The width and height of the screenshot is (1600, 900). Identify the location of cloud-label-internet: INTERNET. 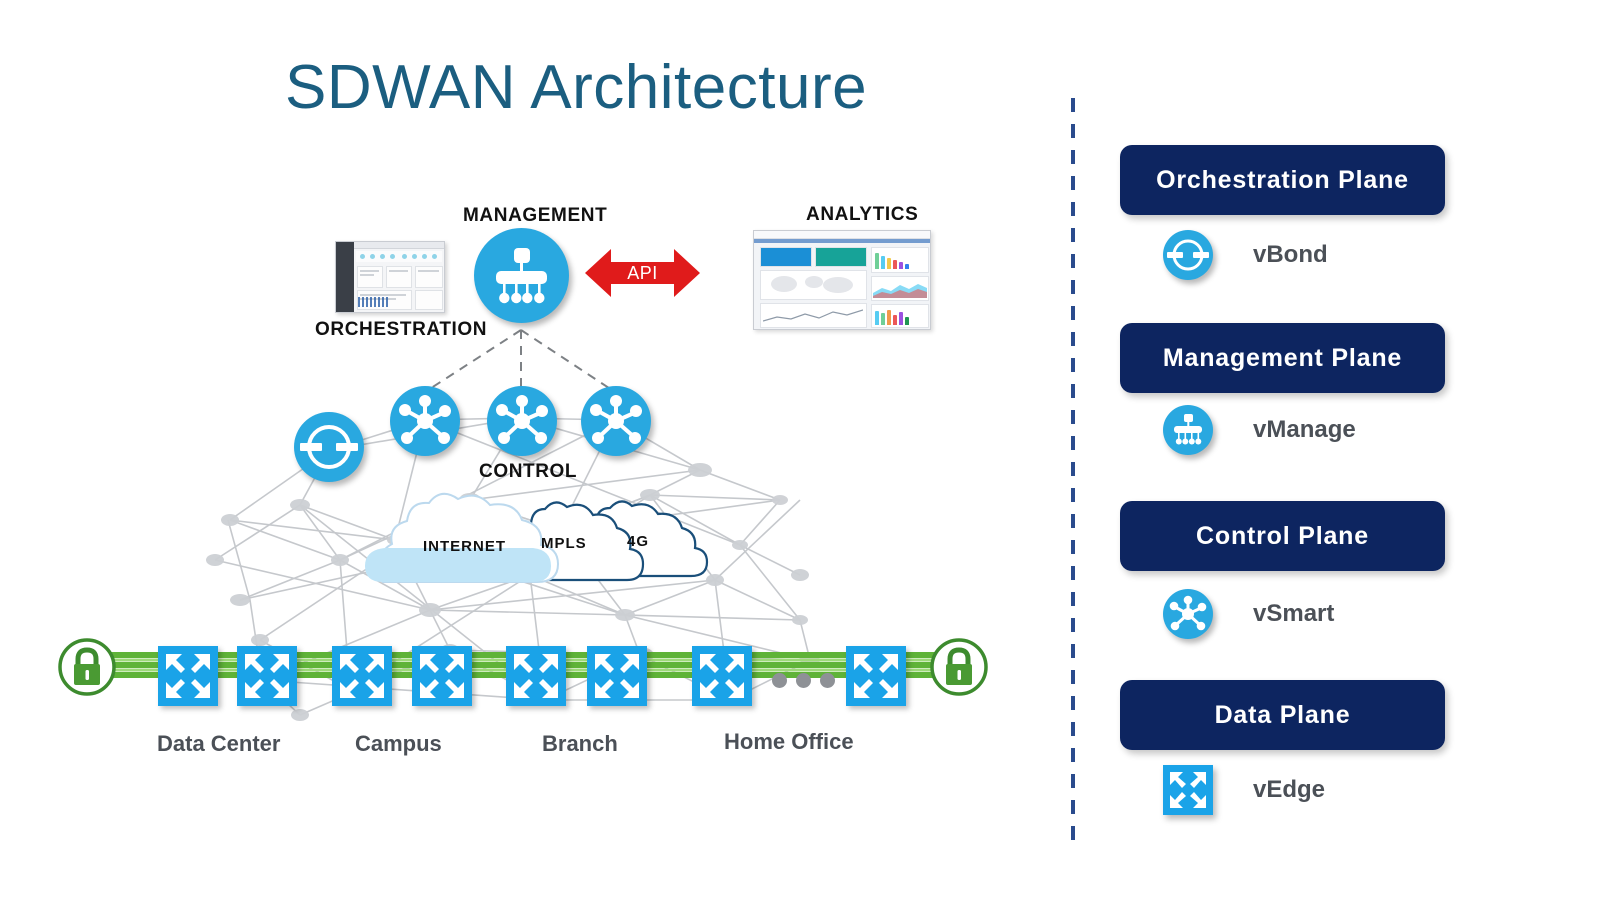
(464, 546).